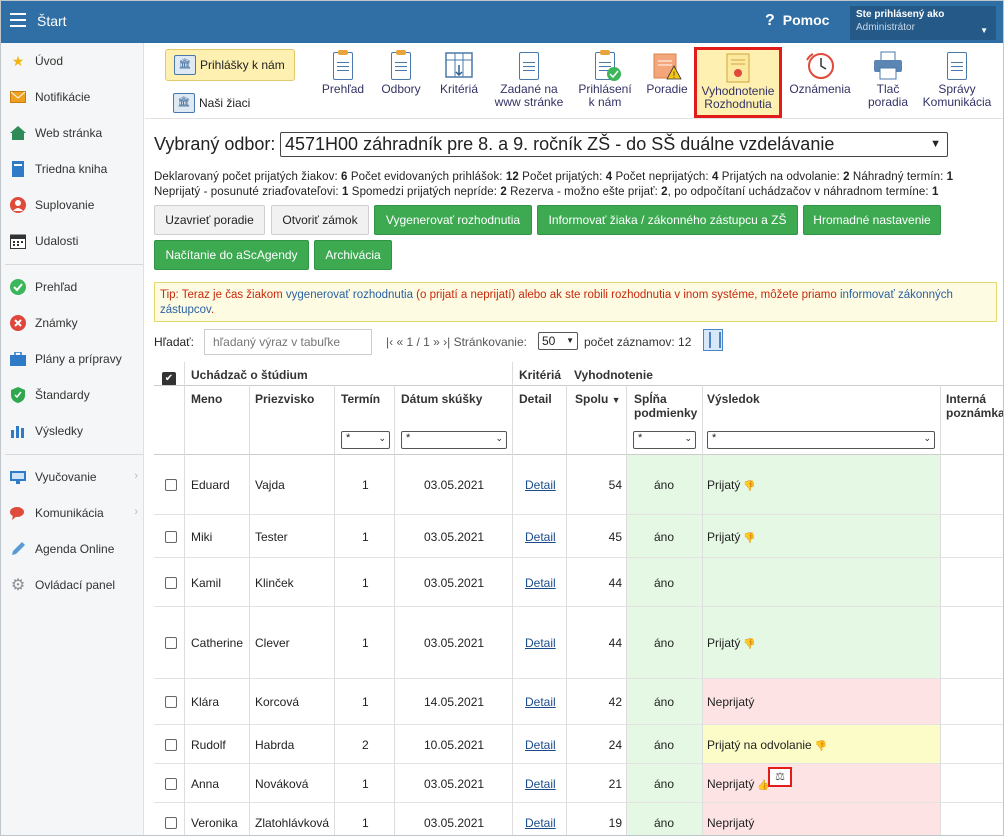 The height and width of the screenshot is (836, 1004). Describe the element at coordinates (72, 549) in the screenshot. I see `sidebar-item-agenda-online: Agenda Online` at that location.